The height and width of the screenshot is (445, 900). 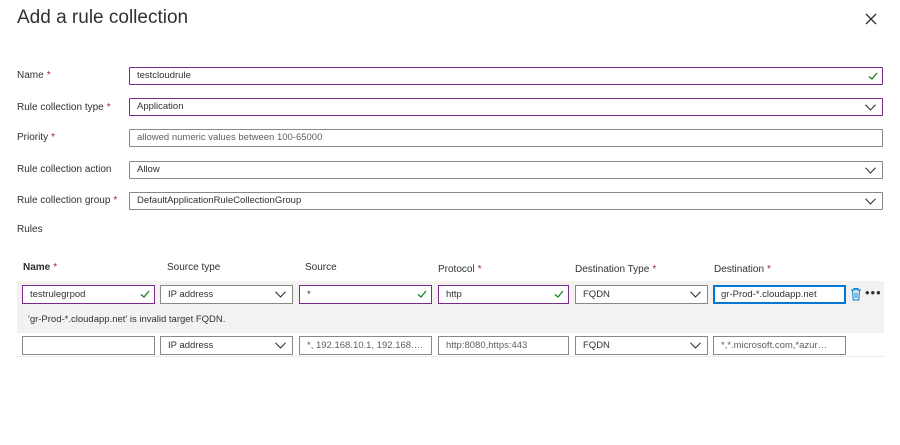 What do you see at coordinates (506, 201) in the screenshot?
I see `rule-collection-group-select: DefaultApplicationRuleCollectionGroup` at bounding box center [506, 201].